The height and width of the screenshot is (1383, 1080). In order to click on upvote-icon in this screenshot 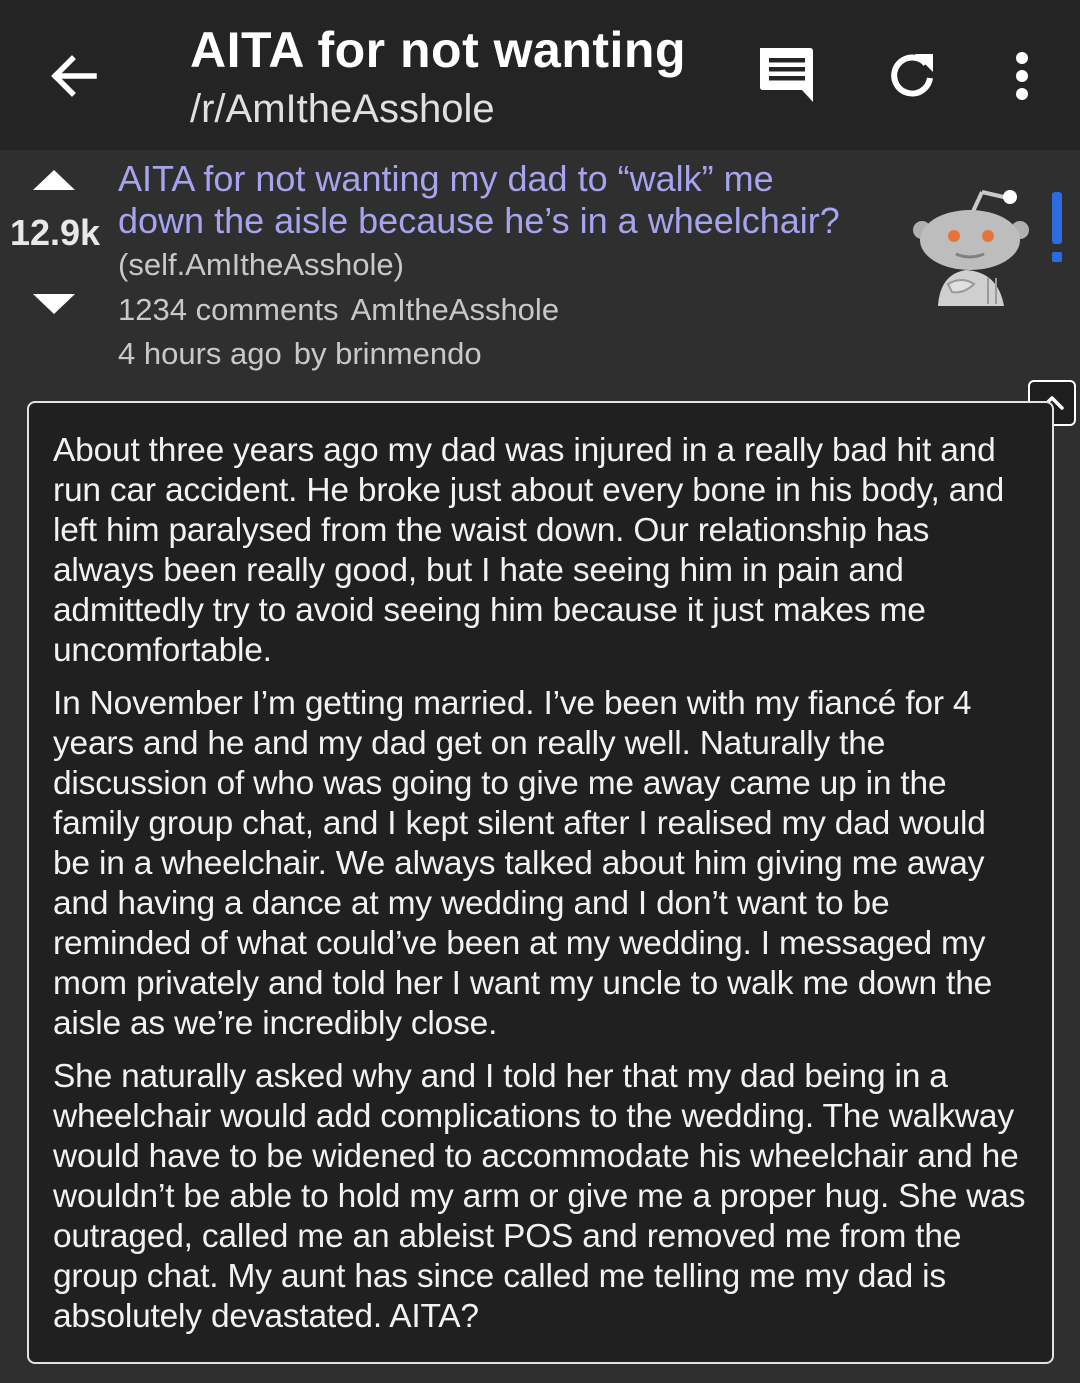, I will do `click(54, 180)`.